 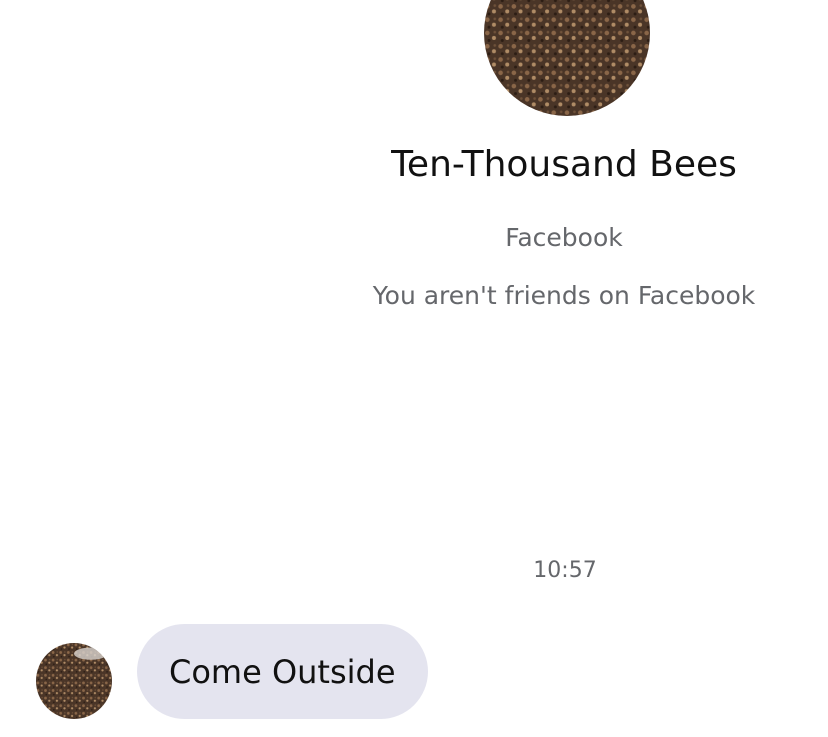 I want to click on message-bubble: Come Outside, so click(x=282, y=671).